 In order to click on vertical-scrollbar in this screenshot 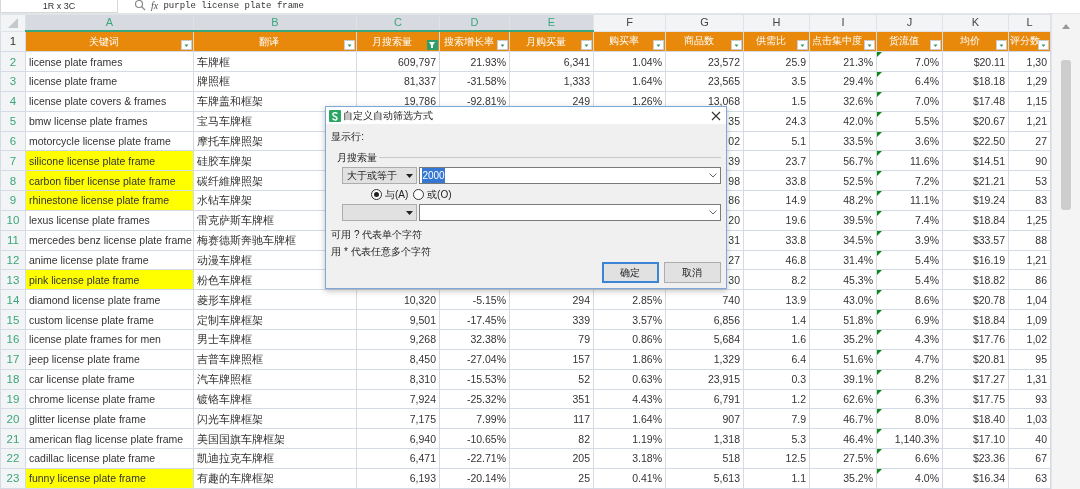, I will do `click(1065, 251)`.